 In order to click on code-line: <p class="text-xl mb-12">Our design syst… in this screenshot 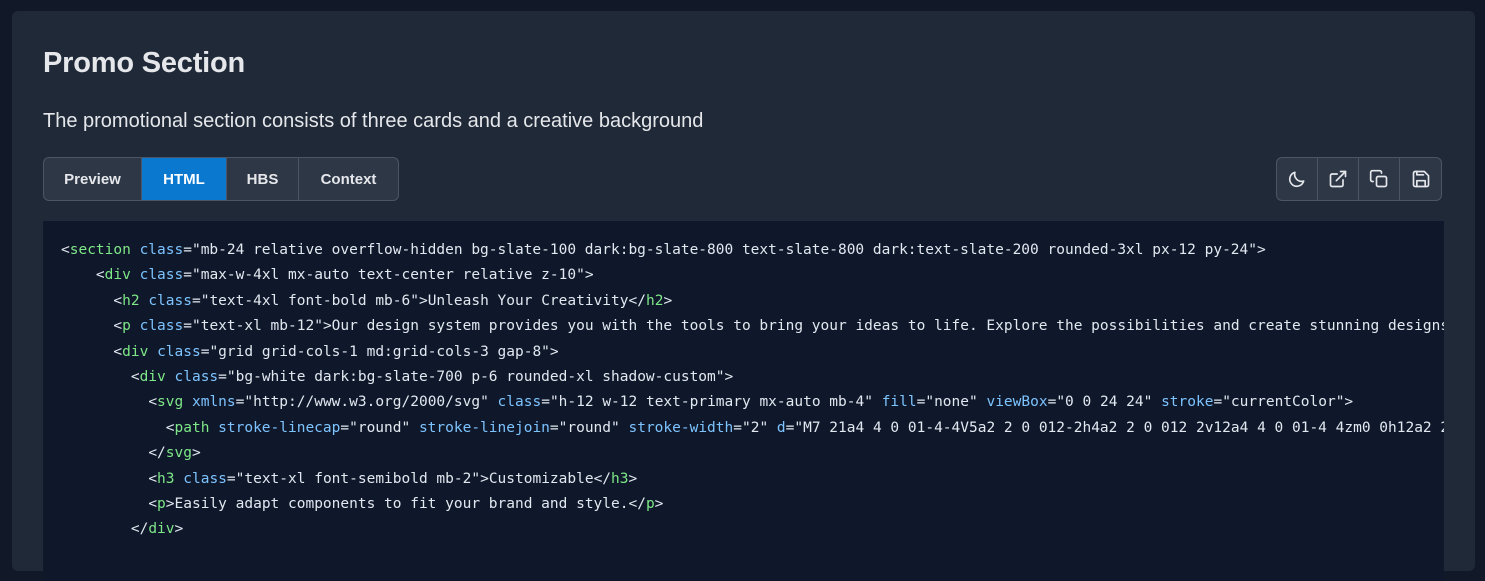, I will do `click(778, 326)`.